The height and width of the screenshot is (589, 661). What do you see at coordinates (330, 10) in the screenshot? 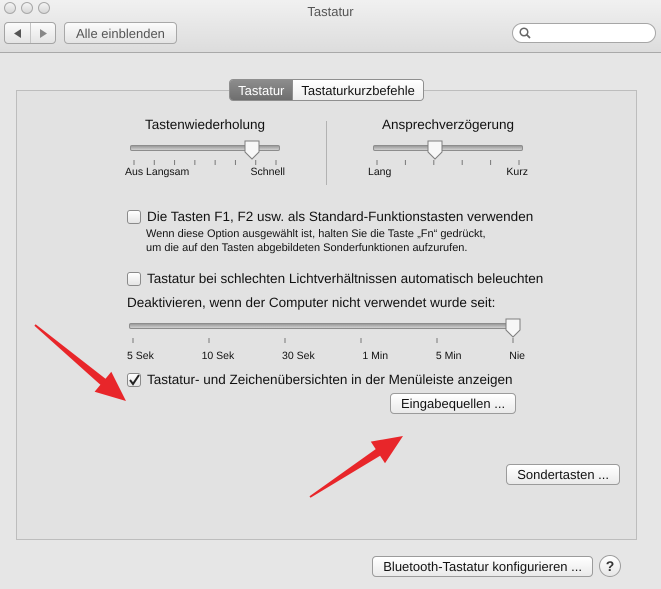
I see `window-title: Tastatur` at bounding box center [330, 10].